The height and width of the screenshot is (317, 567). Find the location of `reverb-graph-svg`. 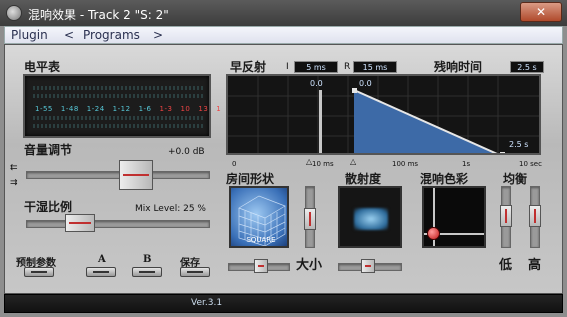

reverb-graph-svg is located at coordinates (383, 115).